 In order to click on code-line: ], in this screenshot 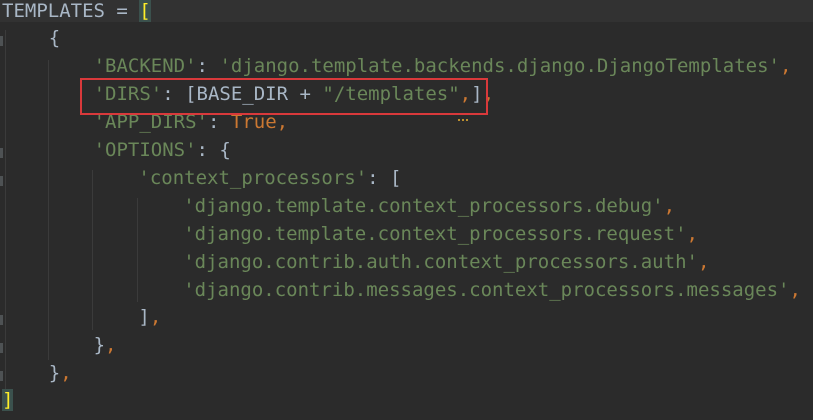, I will do `click(149, 317)`.